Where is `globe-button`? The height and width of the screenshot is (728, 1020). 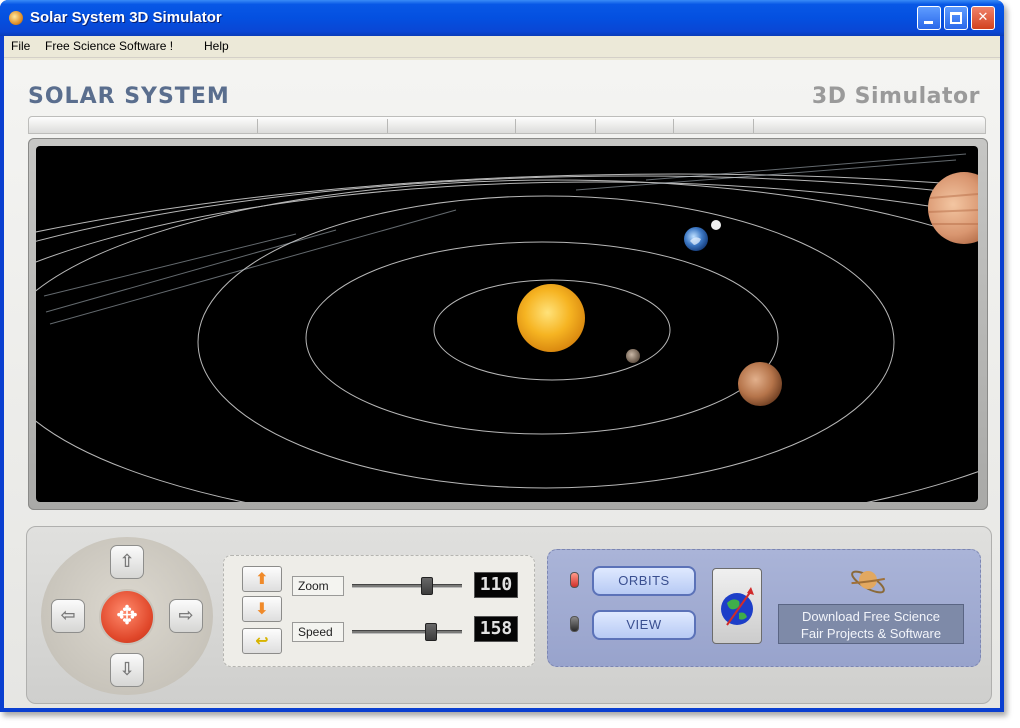
globe-button is located at coordinates (737, 606).